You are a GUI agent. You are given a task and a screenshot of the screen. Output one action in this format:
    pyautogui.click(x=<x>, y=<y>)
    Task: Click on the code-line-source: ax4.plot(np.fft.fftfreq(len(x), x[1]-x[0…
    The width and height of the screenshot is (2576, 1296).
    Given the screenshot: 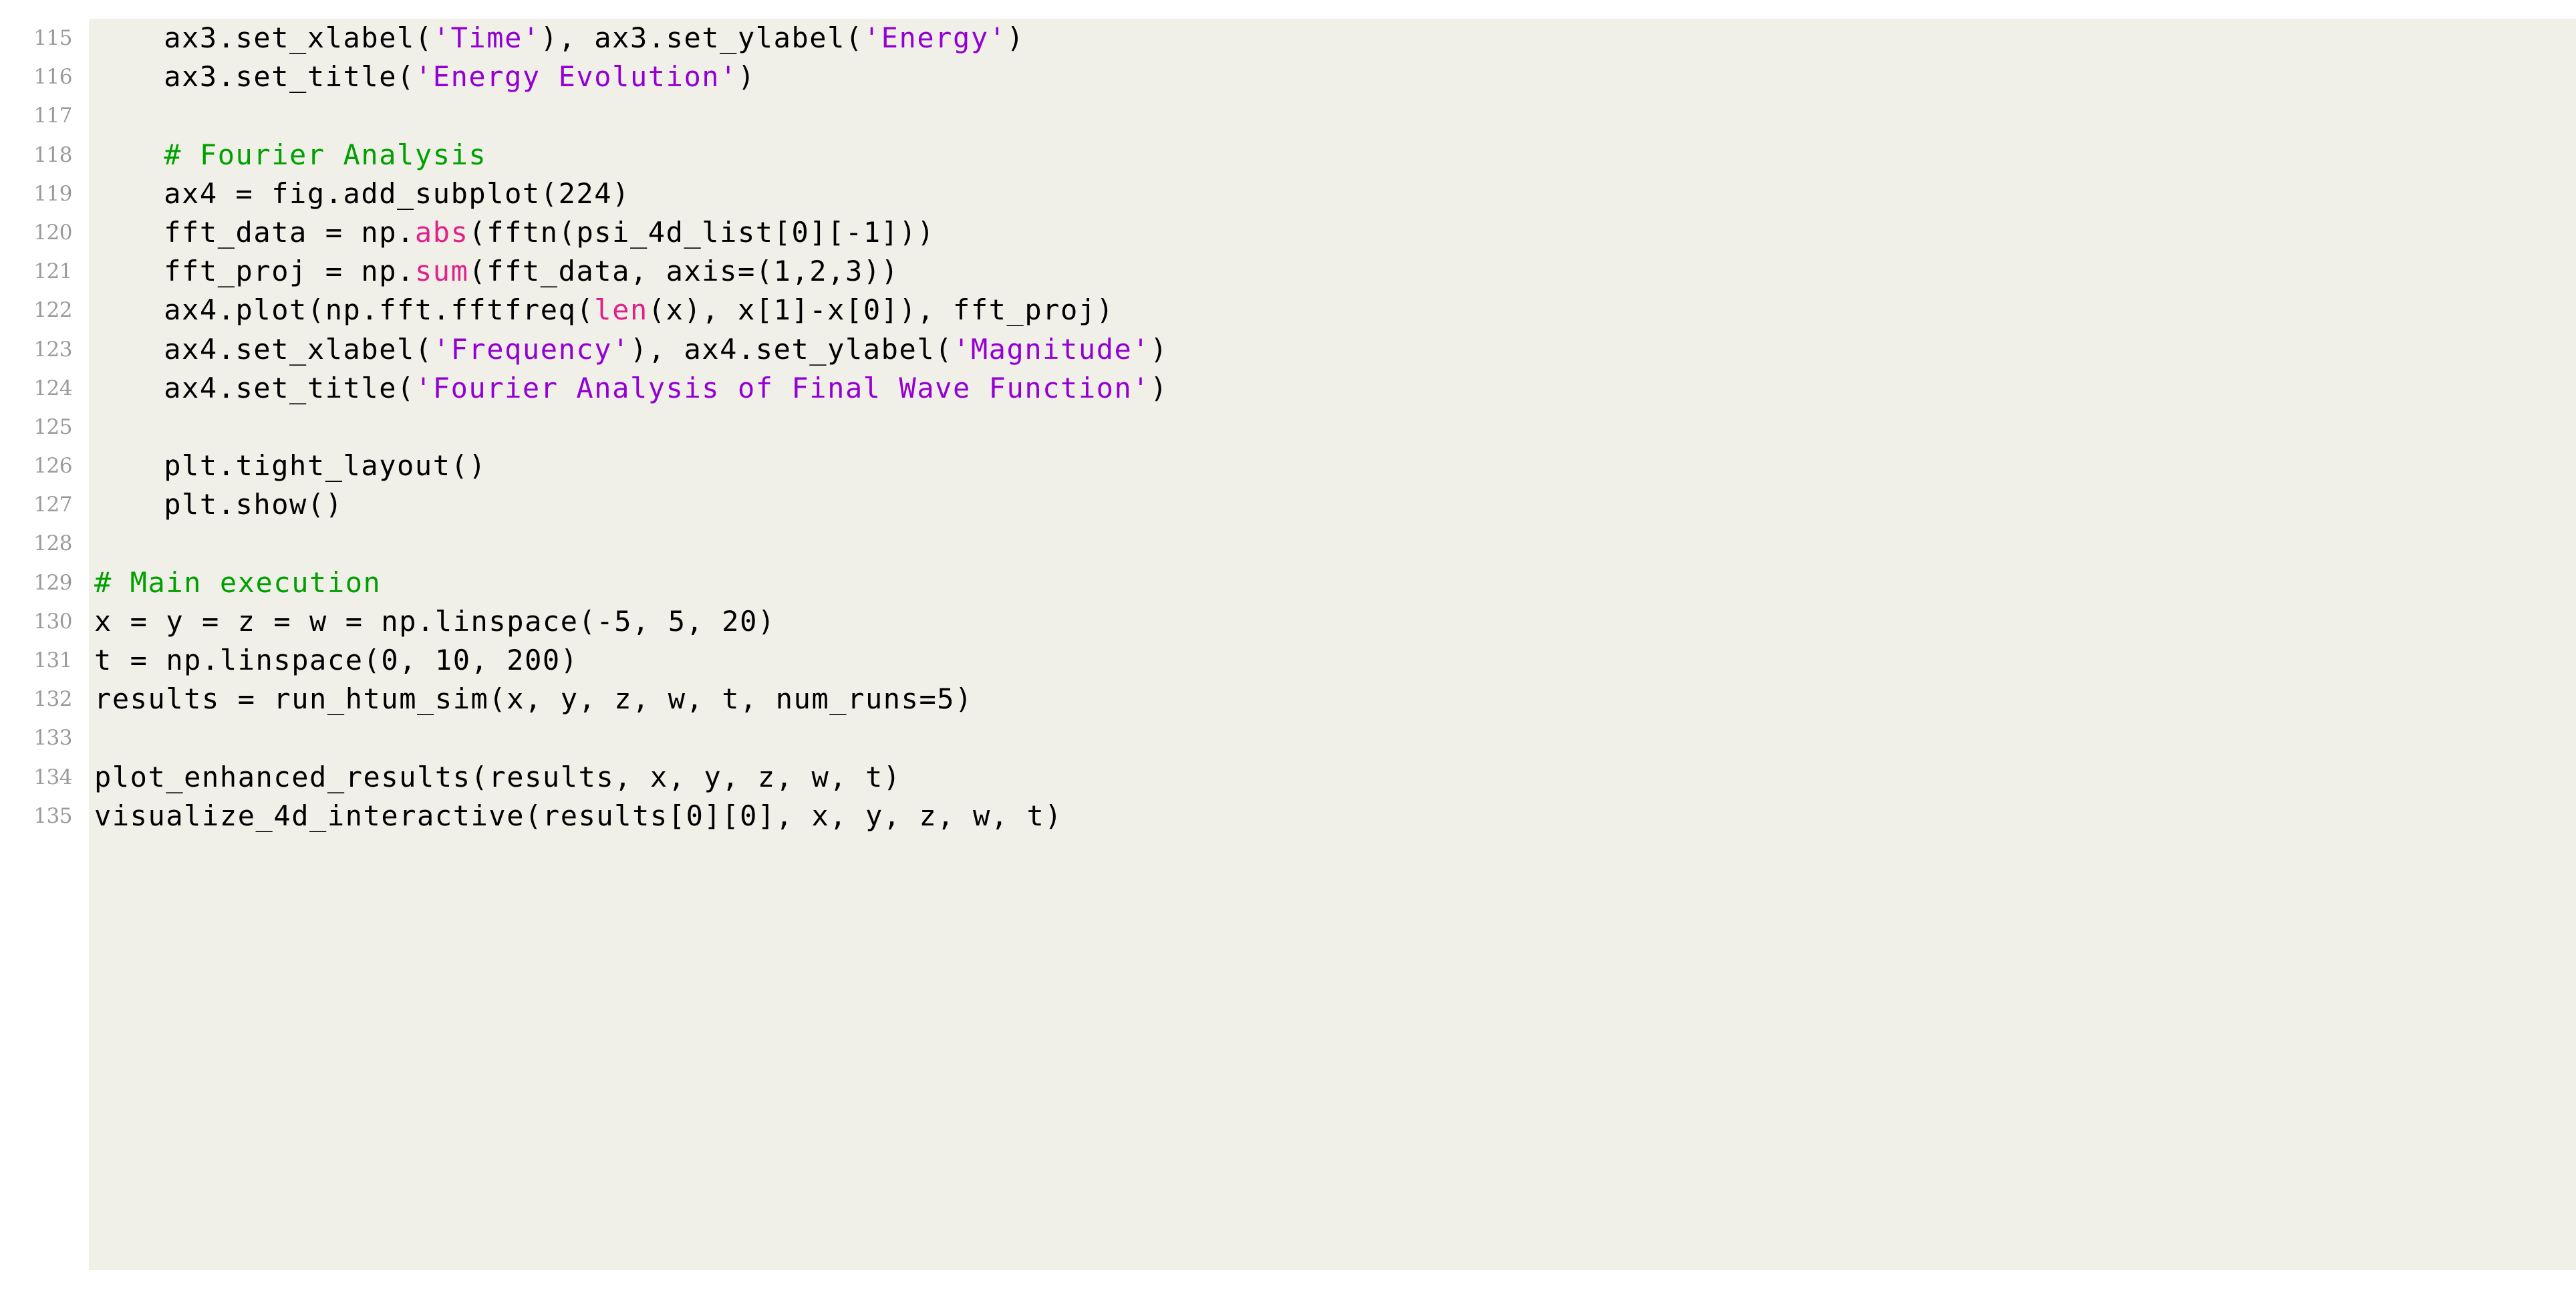 What is the action you would take?
    pyautogui.click(x=639, y=310)
    